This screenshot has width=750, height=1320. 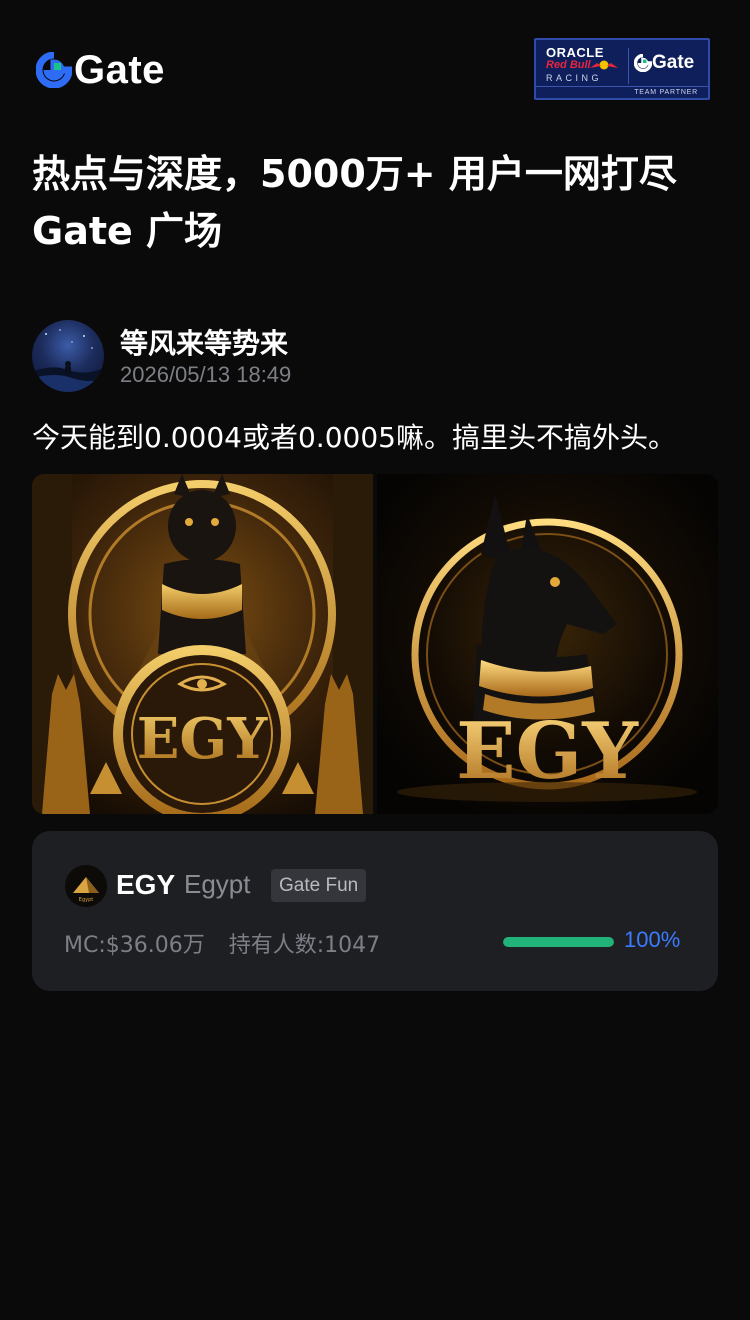 What do you see at coordinates (68, 360) in the screenshot?
I see `avatar-night-scene-icon` at bounding box center [68, 360].